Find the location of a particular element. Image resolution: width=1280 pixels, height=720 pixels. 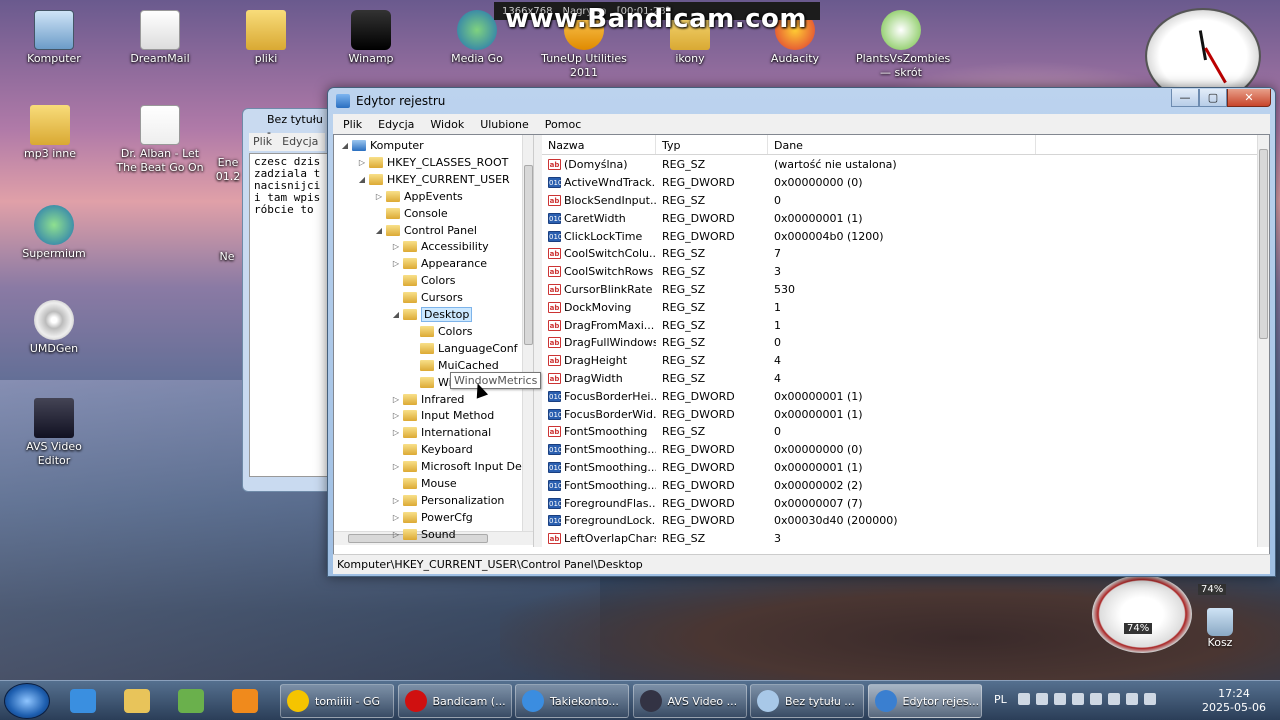

desktop-icon: Dr. Alban - Let The Beat Go On is located at coordinates (160, 140).